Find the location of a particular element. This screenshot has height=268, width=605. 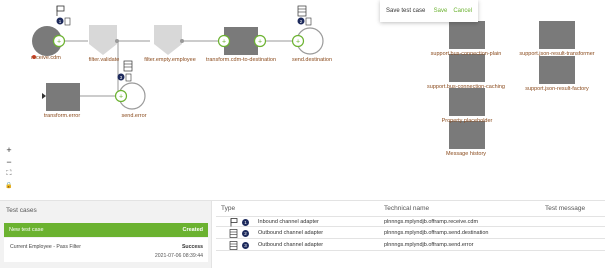

resource-json-result-transformer-node is located at coordinates (557, 35).